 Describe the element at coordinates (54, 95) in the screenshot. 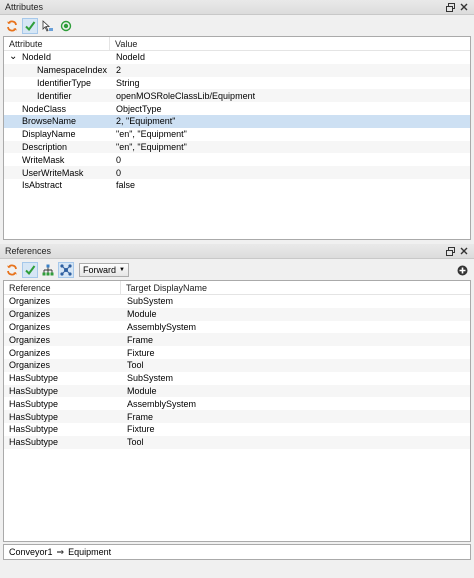

I see `attribute-name: Identifier` at that location.